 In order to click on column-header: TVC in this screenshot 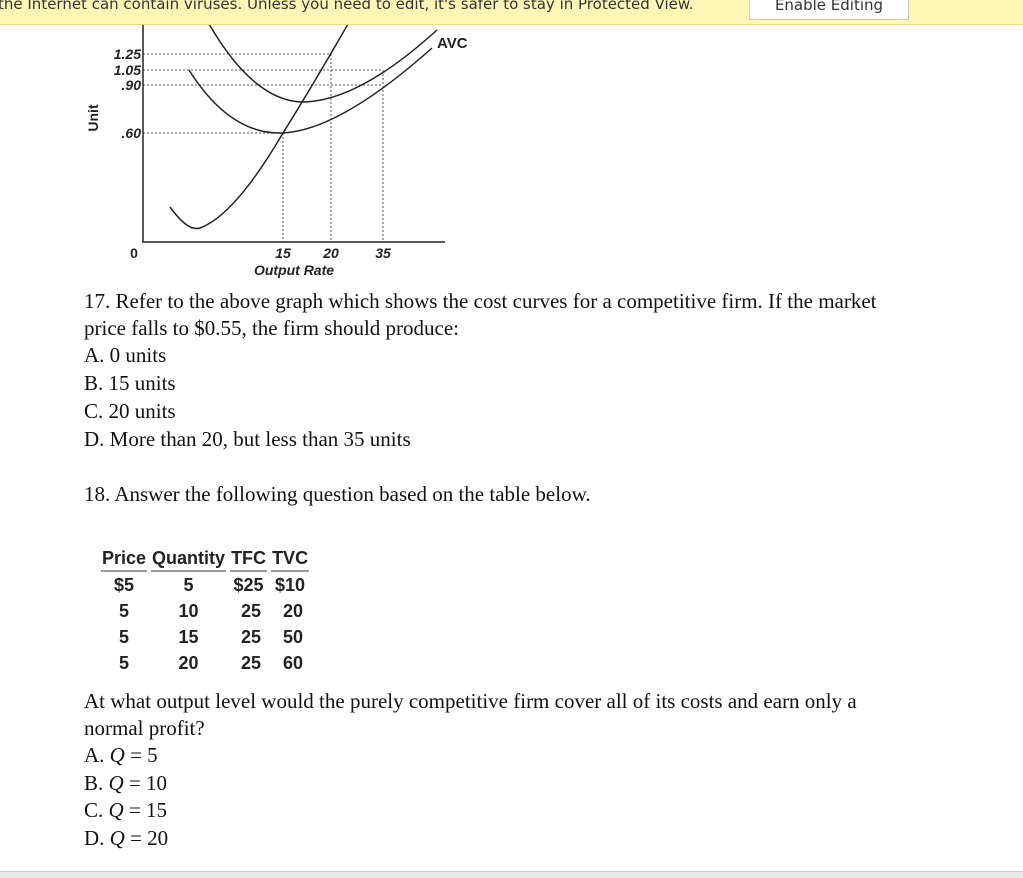, I will do `click(290, 560)`.